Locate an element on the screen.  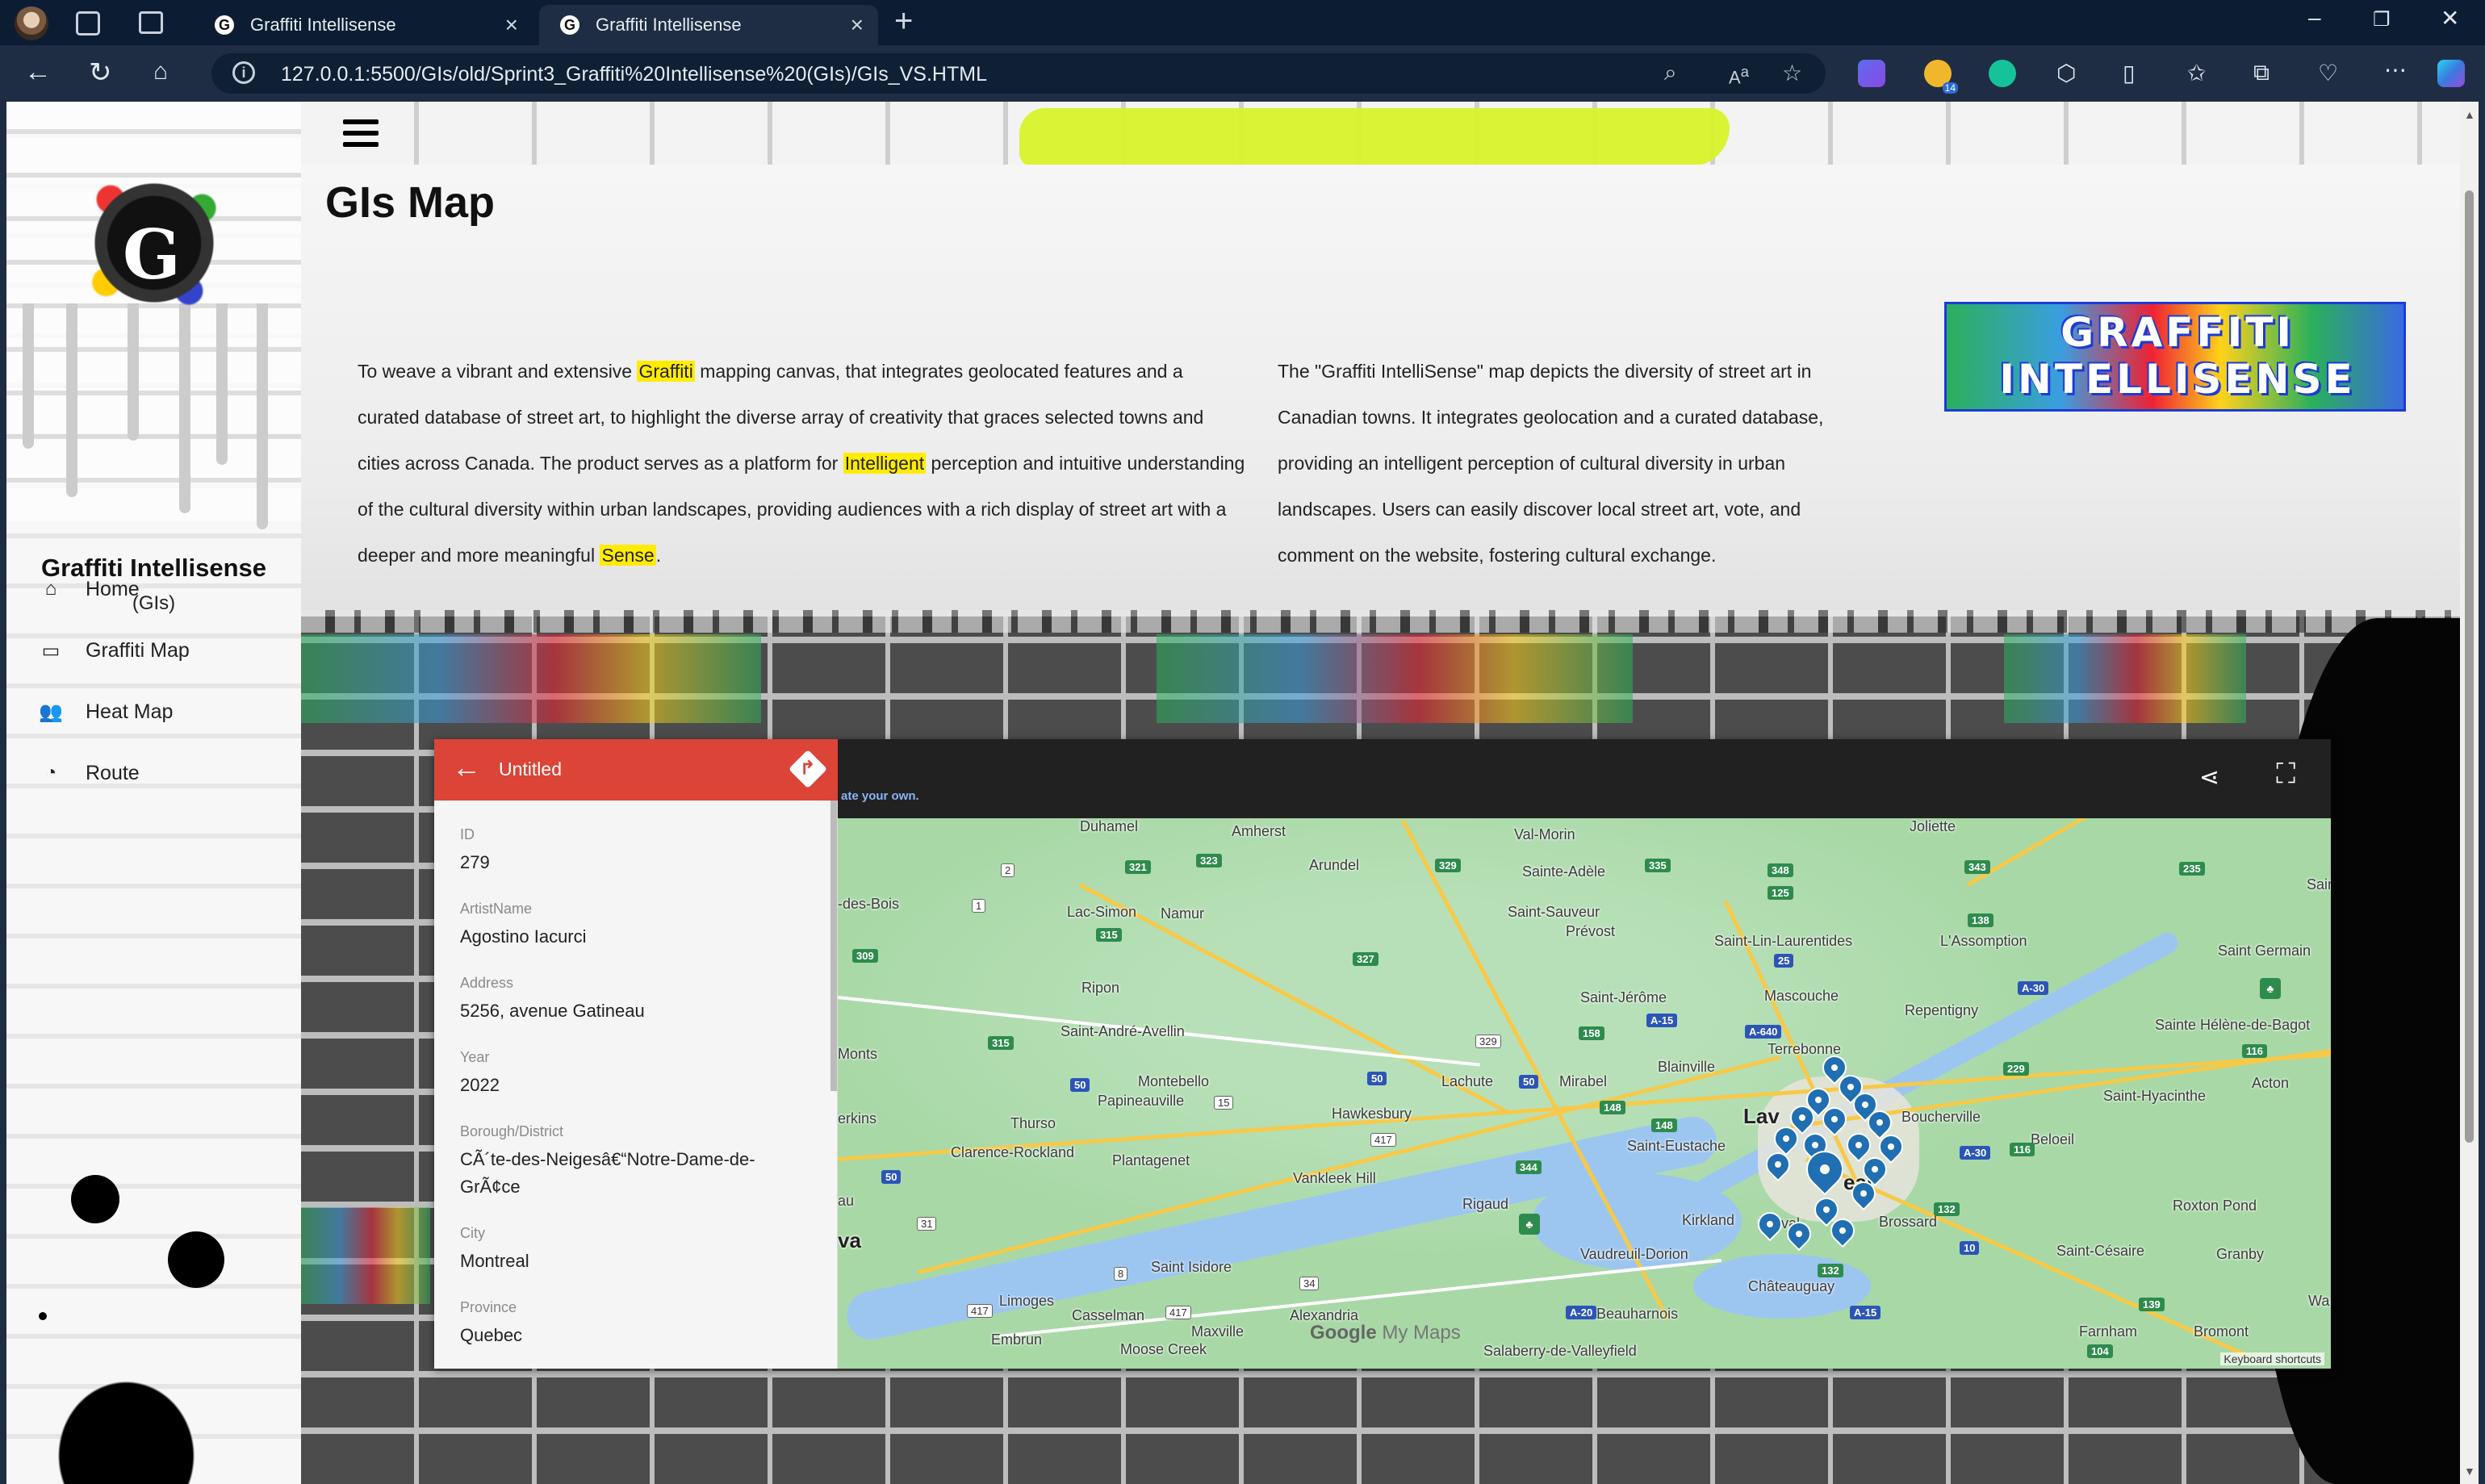
close-window-icon: ✕ is located at coordinates (2450, 18).